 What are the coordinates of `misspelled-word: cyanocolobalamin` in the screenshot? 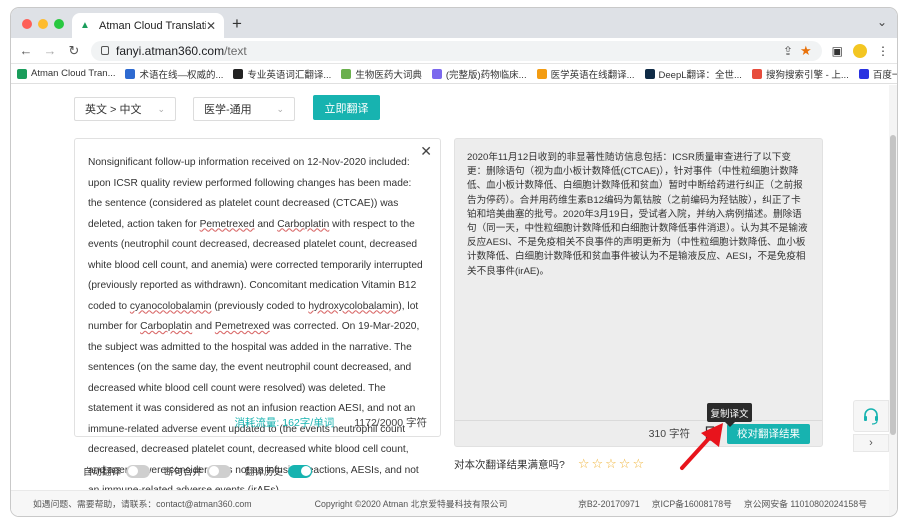 It's located at (170, 306).